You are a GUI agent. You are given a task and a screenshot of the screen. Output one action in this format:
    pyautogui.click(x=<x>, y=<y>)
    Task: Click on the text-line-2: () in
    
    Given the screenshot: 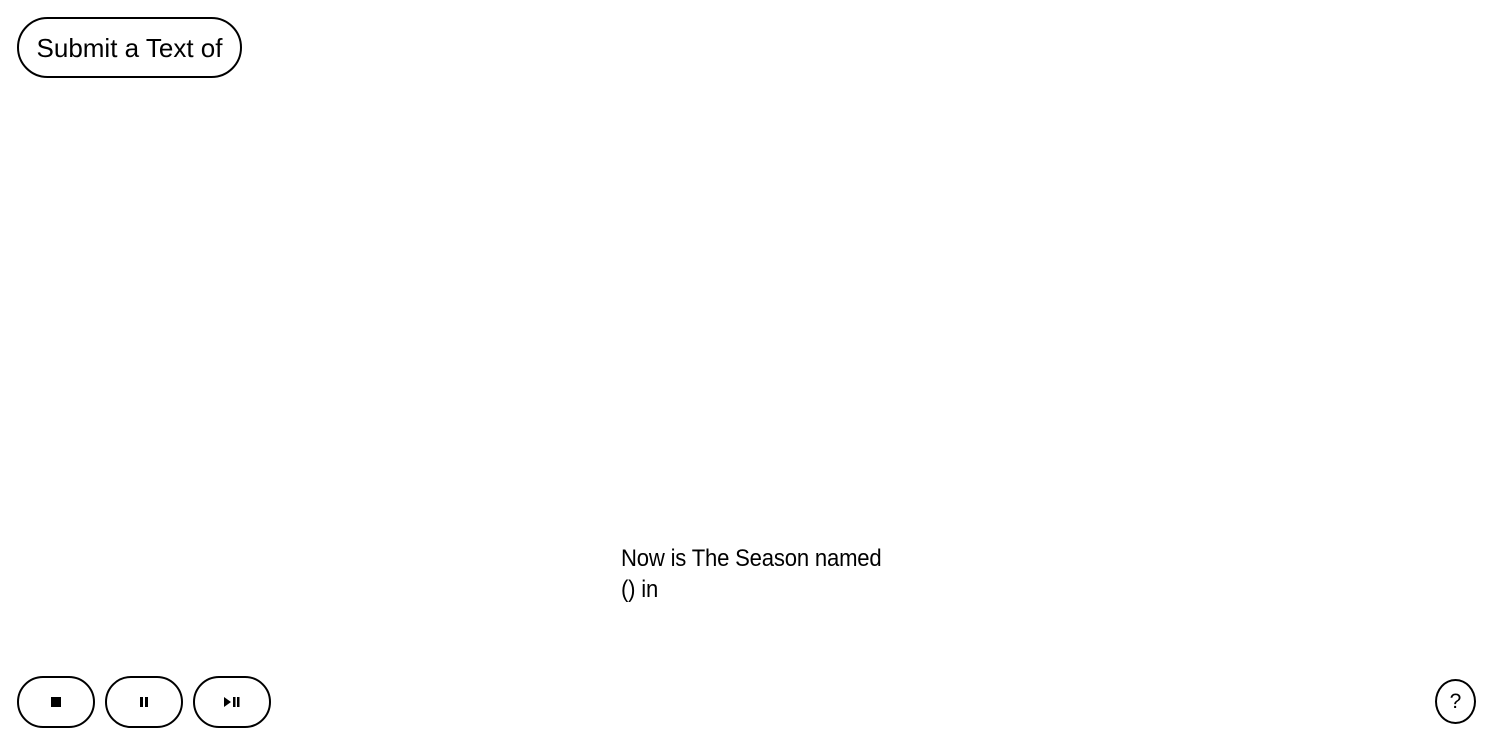 What is the action you would take?
    pyautogui.click(x=640, y=589)
    